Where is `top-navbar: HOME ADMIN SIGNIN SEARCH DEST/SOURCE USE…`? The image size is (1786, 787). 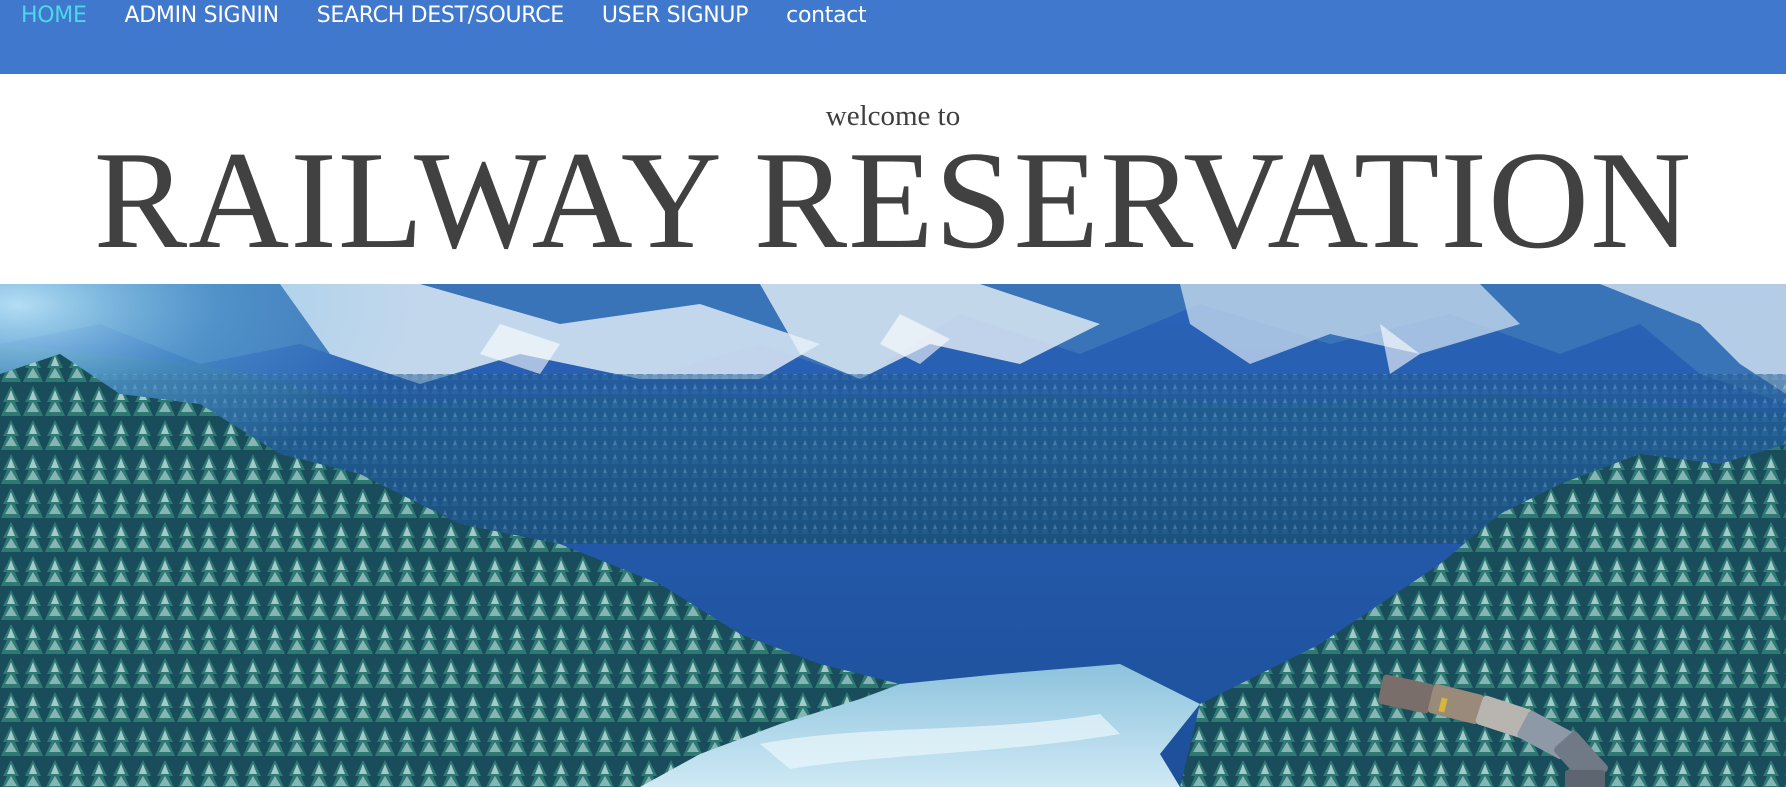 top-navbar: HOME ADMIN SIGNIN SEARCH DEST/SOURCE USE… is located at coordinates (893, 37).